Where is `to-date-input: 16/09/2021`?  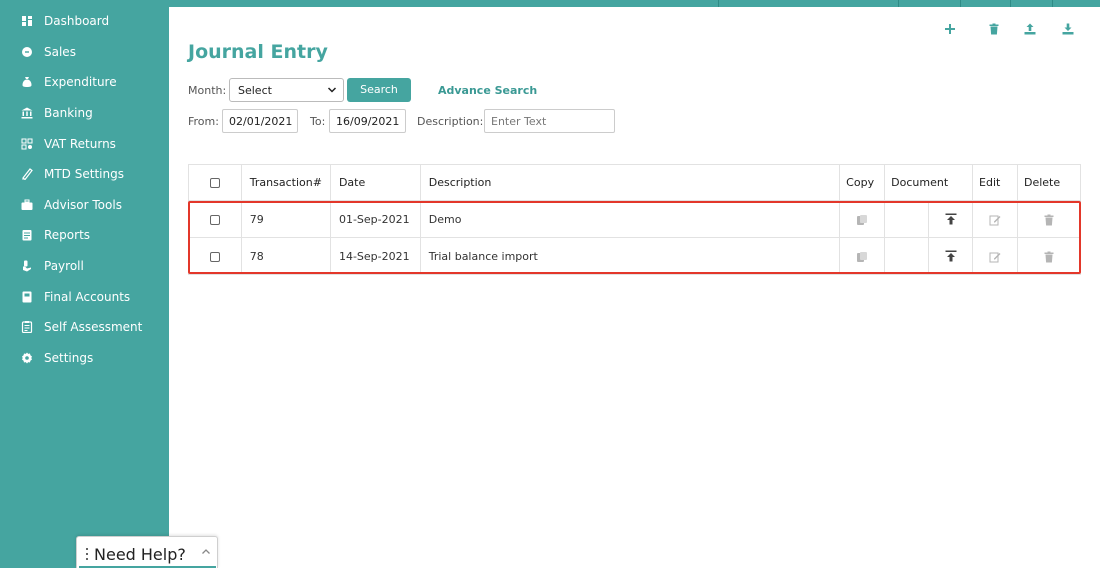 to-date-input: 16/09/2021 is located at coordinates (367, 121).